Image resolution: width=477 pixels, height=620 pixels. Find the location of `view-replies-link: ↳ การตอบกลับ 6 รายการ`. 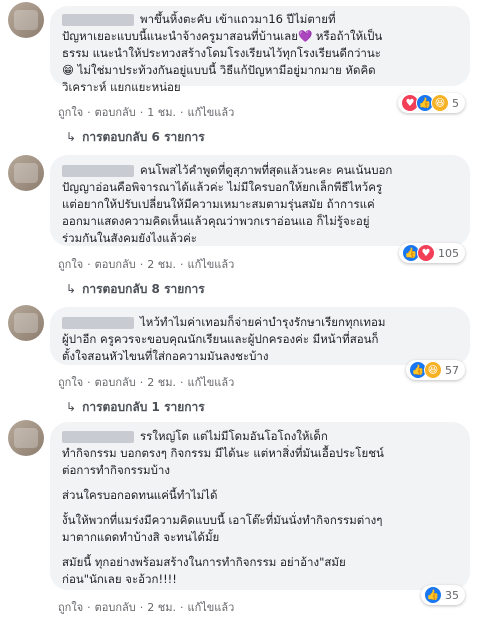

view-replies-link: ↳ การตอบกลับ 6 รายการ is located at coordinates (135, 137).